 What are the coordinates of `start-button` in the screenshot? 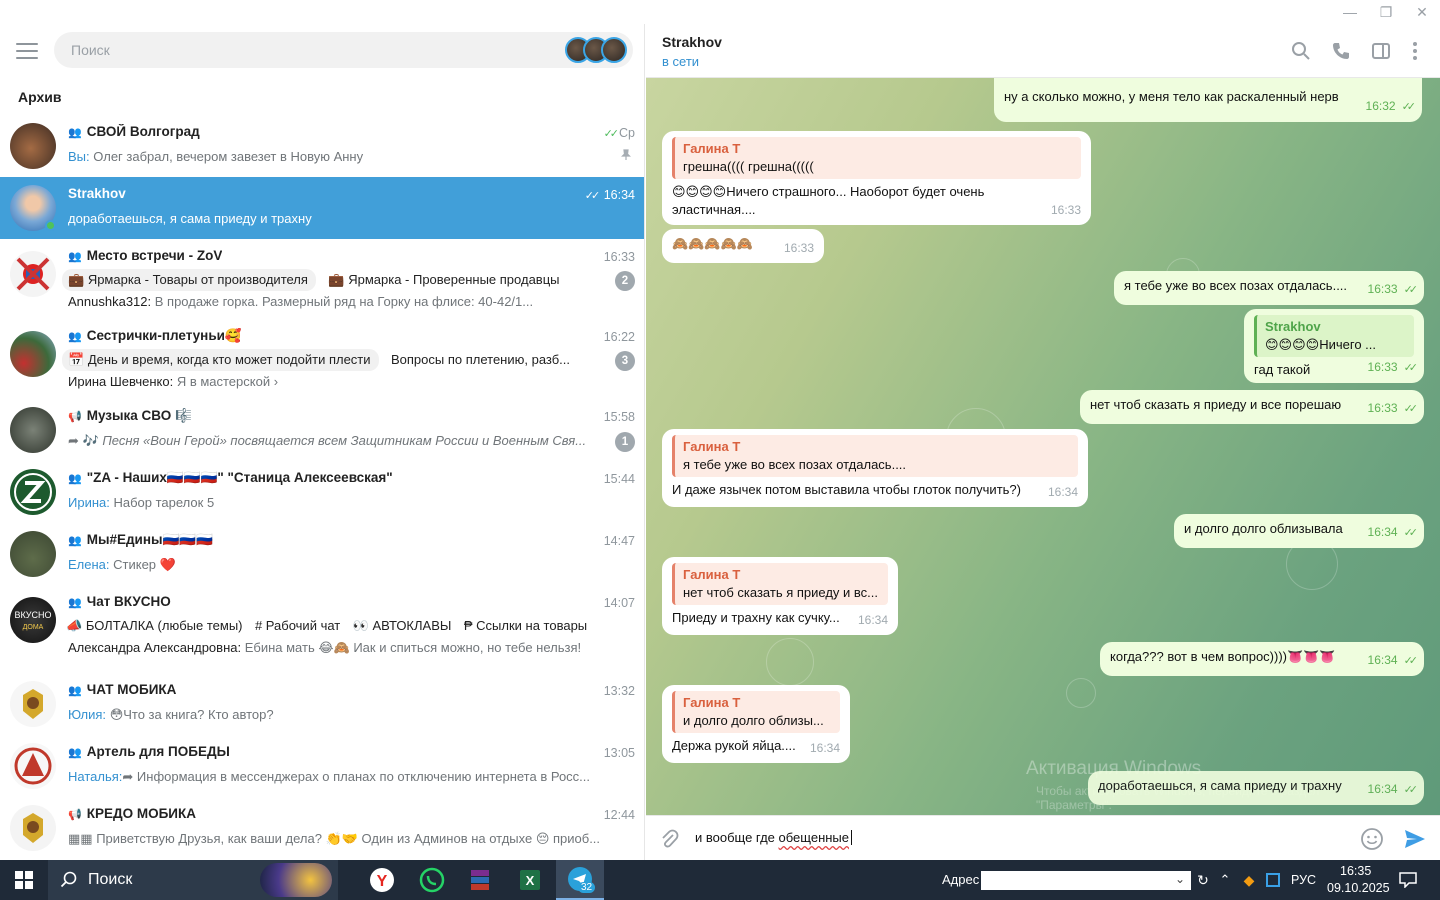 It's located at (24, 880).